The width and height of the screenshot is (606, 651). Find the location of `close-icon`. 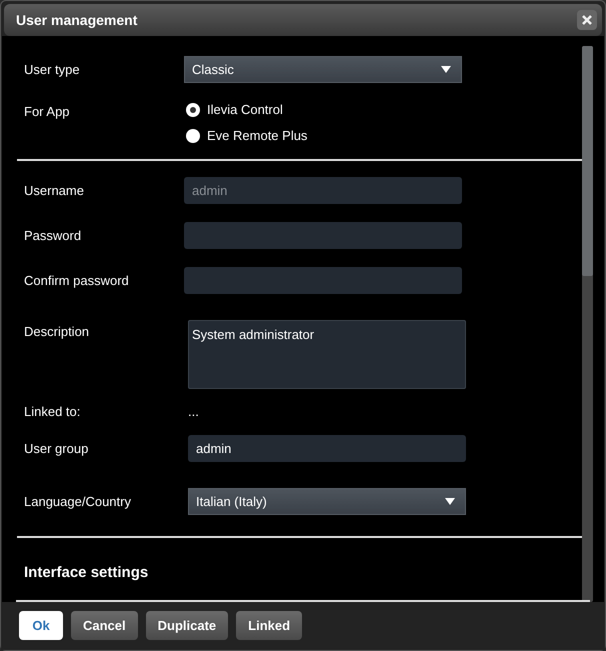

close-icon is located at coordinates (587, 20).